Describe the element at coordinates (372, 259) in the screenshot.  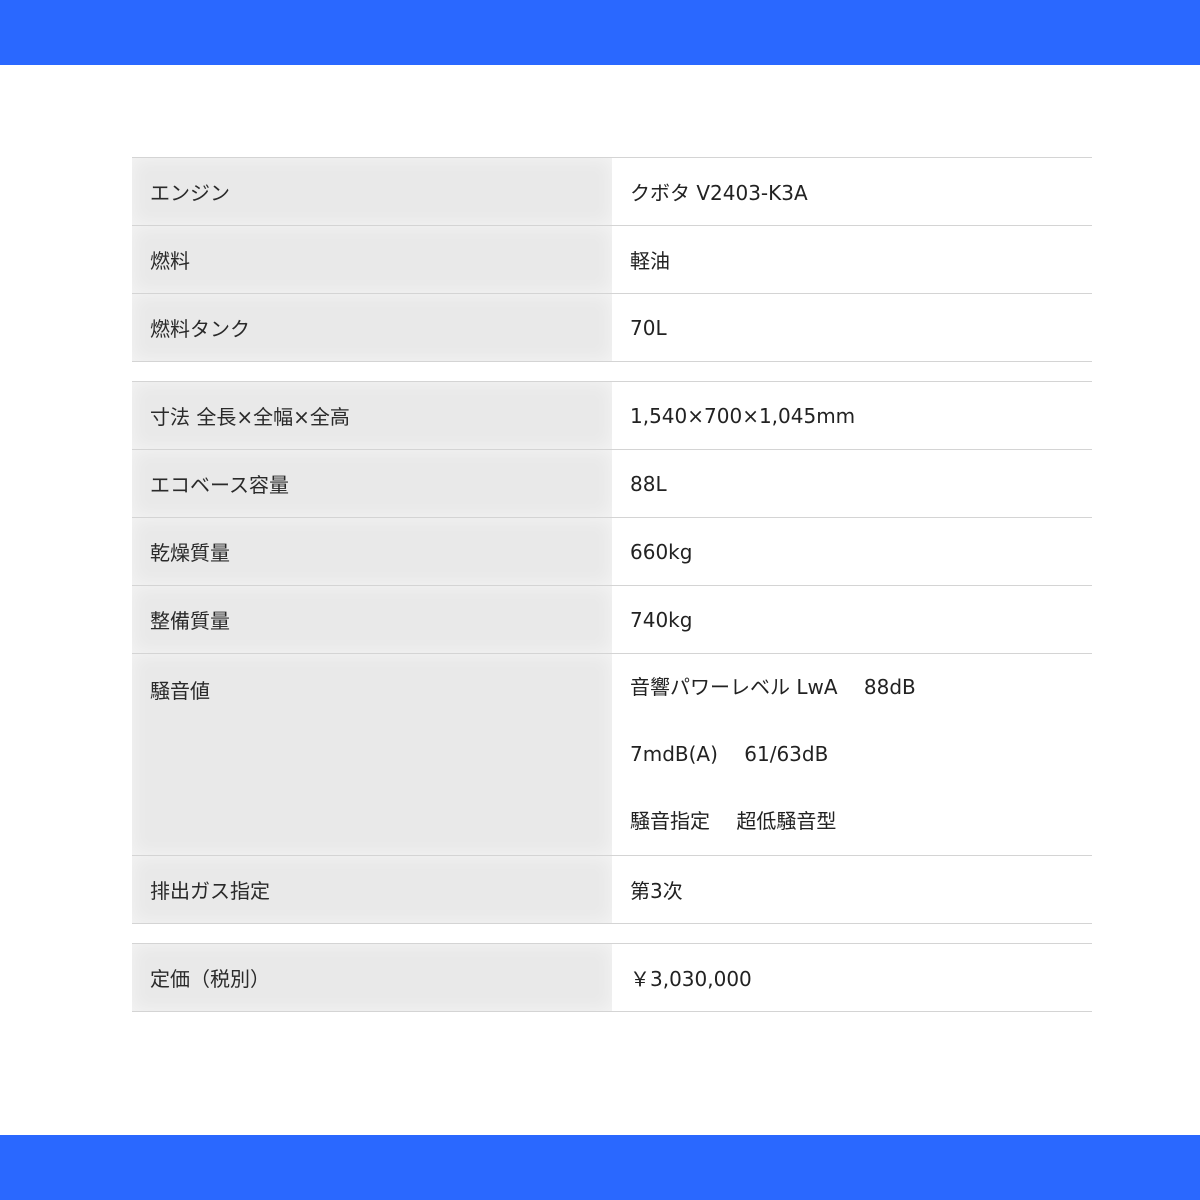
I see `row-label-fuel: 燃料` at that location.